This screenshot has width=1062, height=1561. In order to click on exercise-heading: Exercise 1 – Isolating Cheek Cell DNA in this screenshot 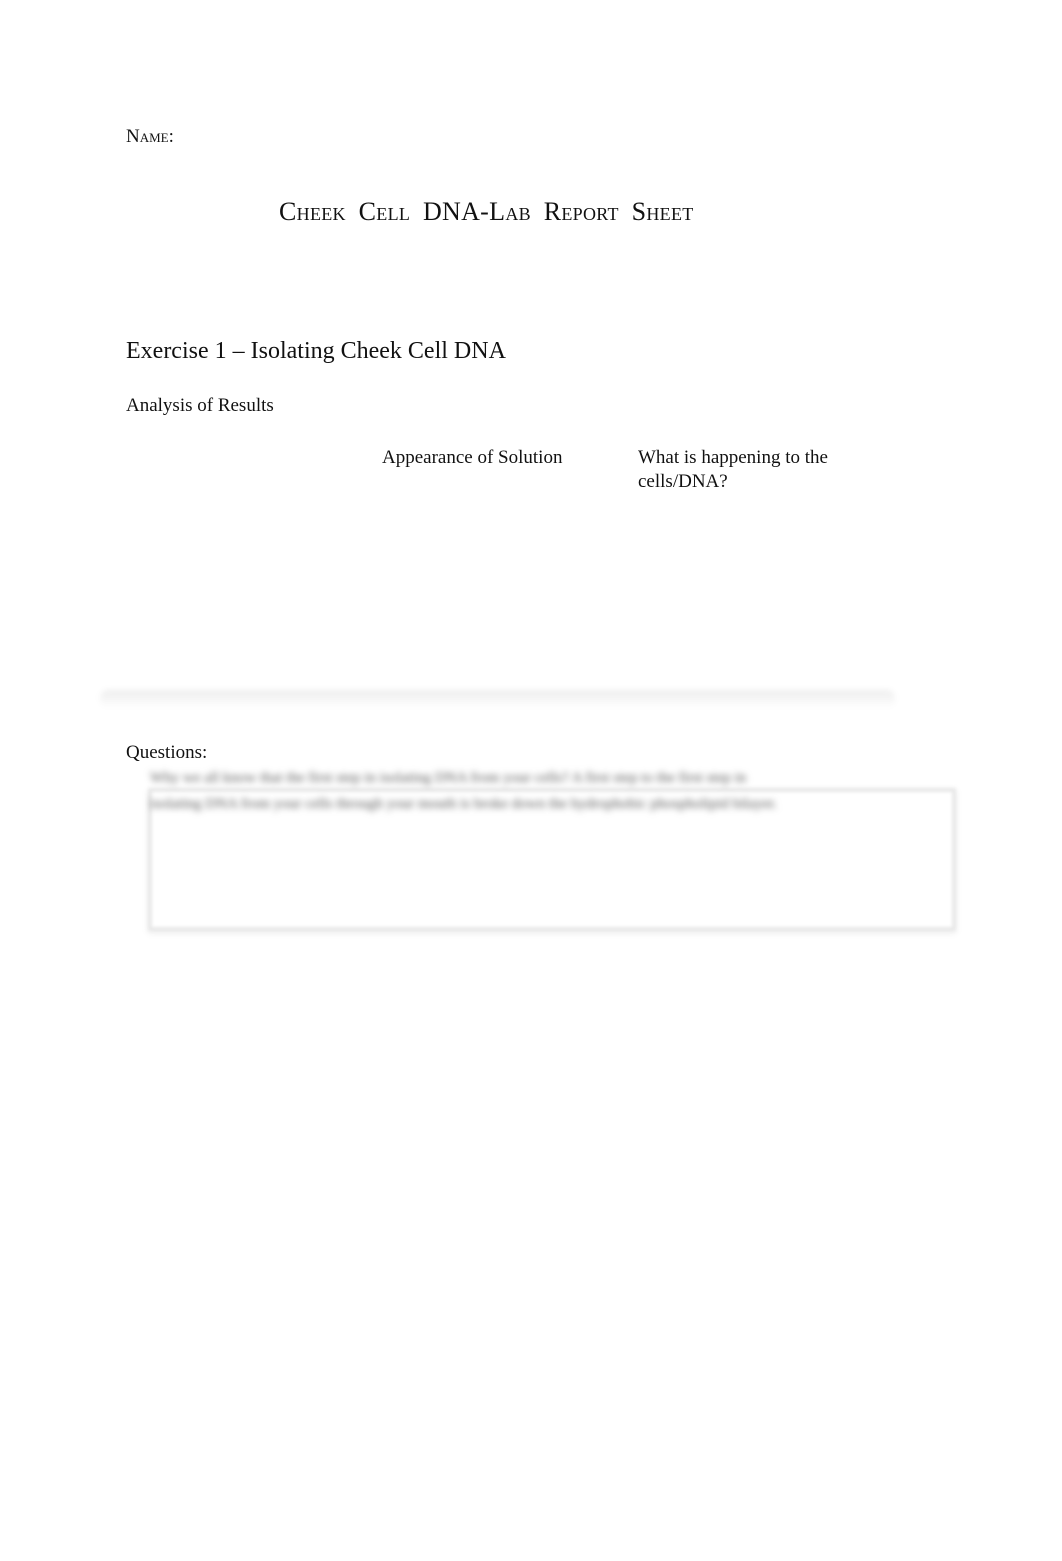, I will do `click(316, 351)`.